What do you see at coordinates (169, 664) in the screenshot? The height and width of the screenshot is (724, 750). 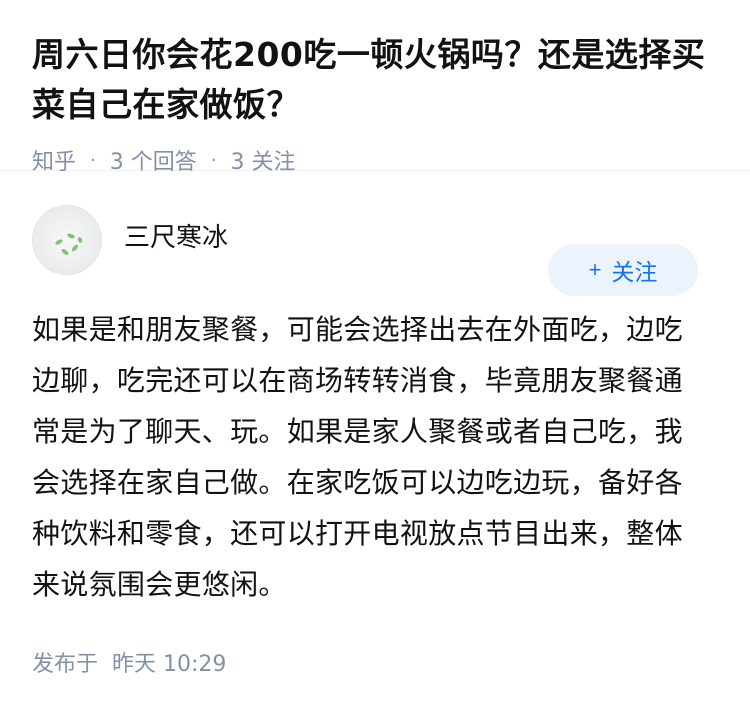 I see `published-time: 昨天 10:29` at bounding box center [169, 664].